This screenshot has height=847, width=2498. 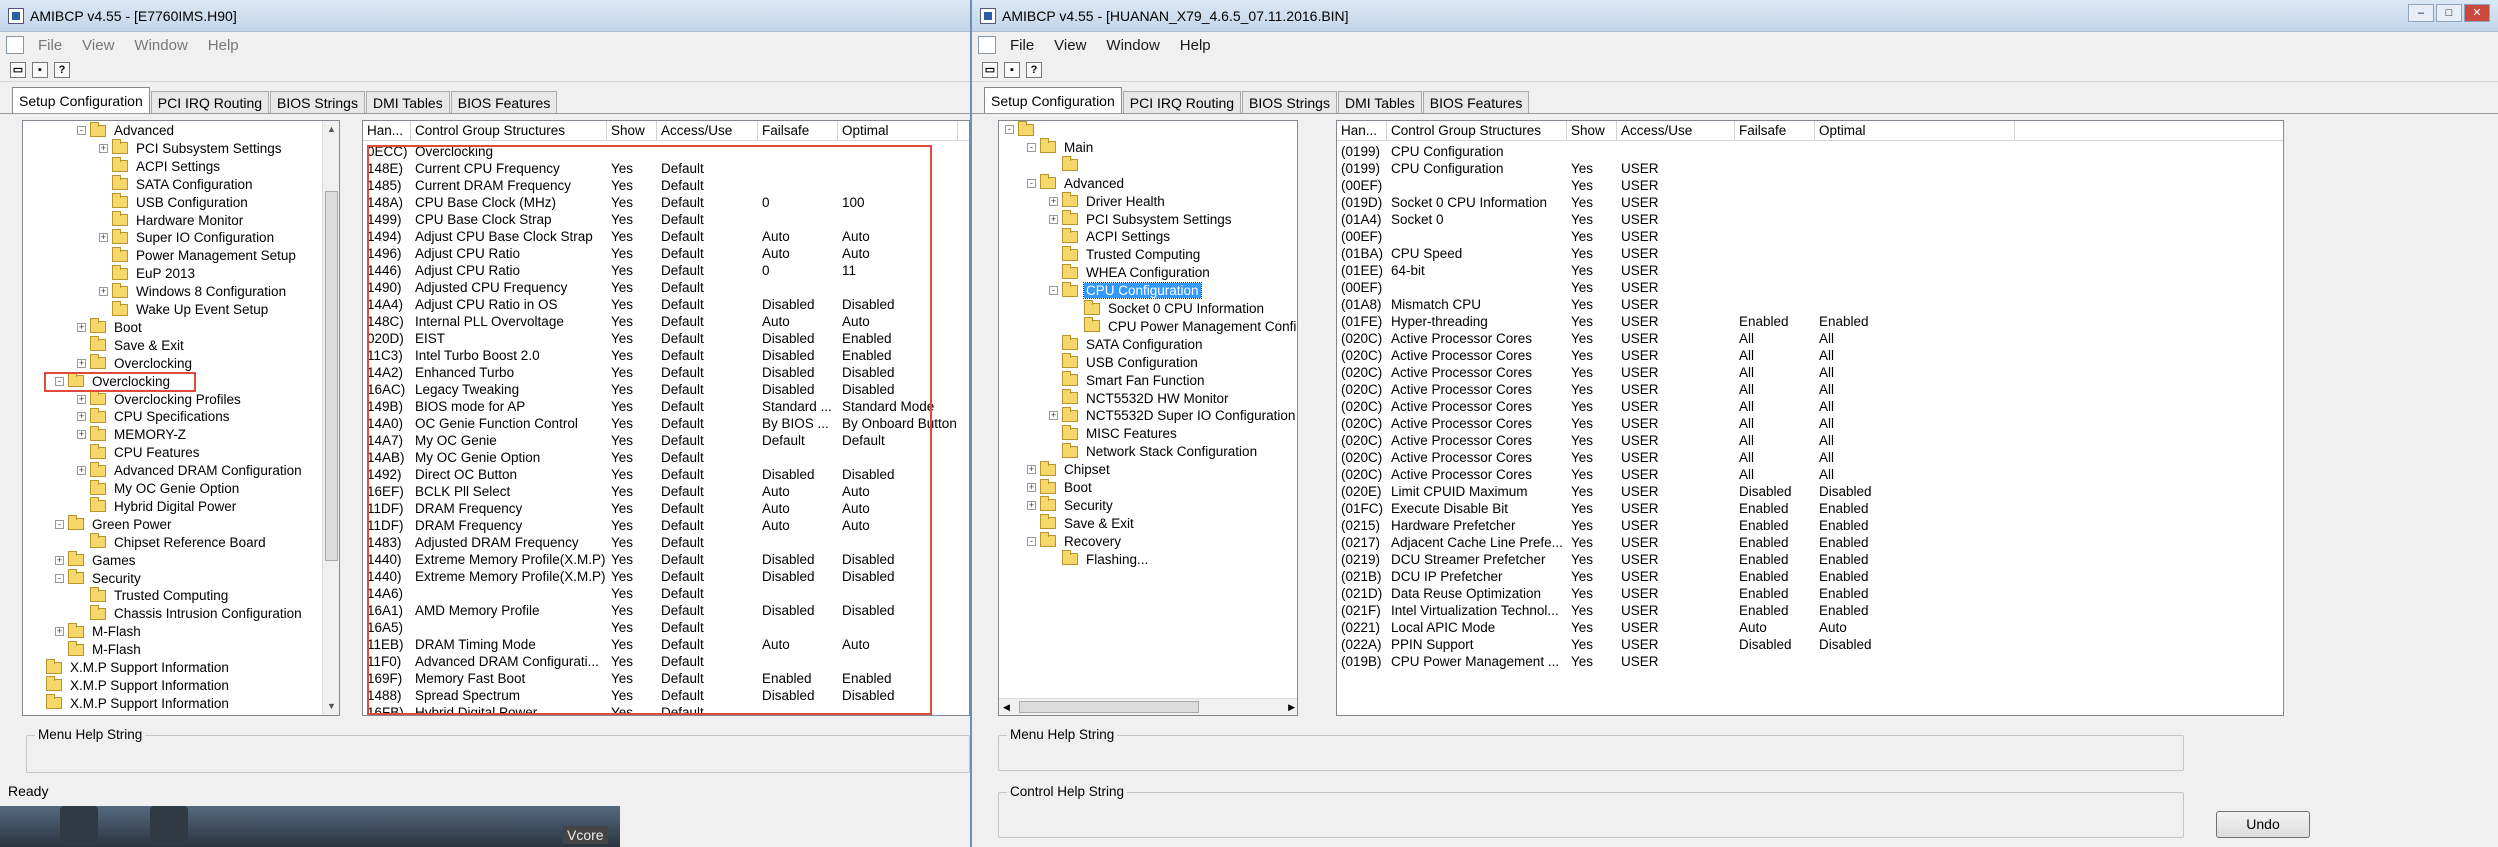 I want to click on document-icon, so click(x=15, y=45).